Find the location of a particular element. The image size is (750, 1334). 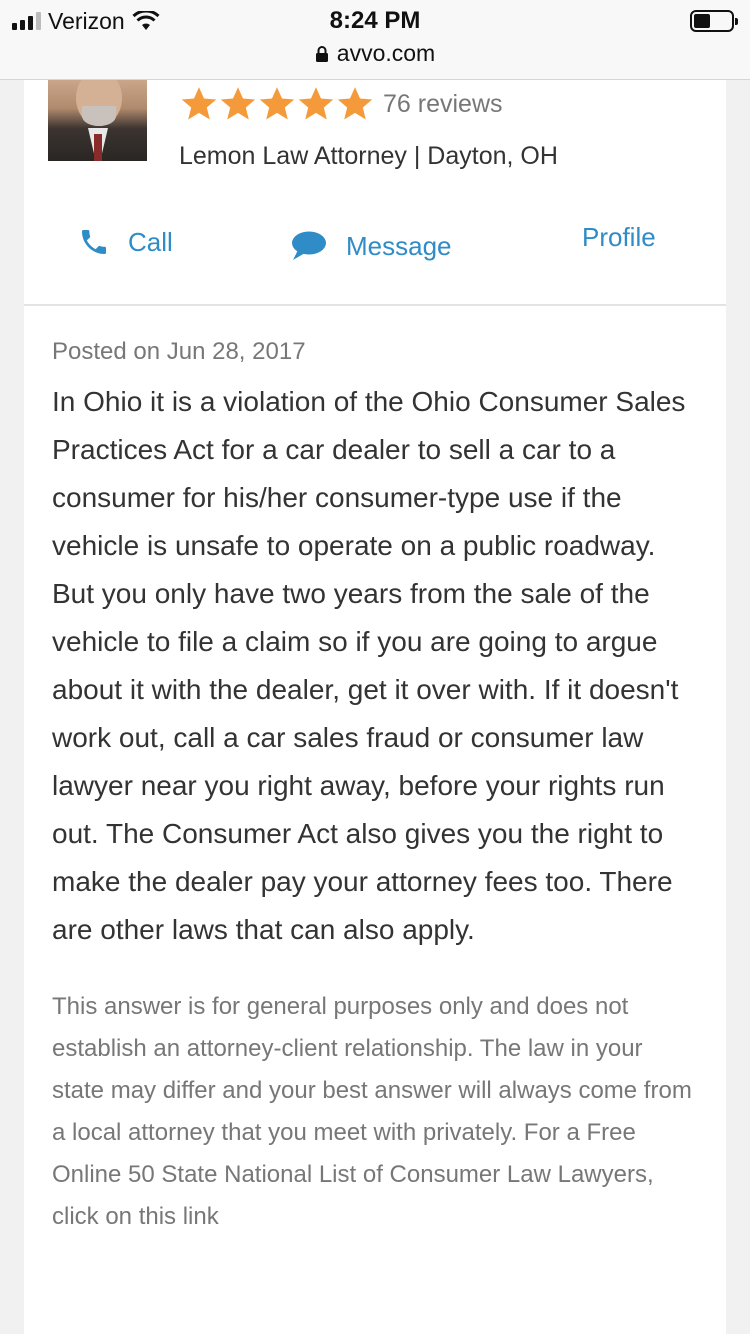

address-bar: avvo.com is located at coordinates (375, 53).